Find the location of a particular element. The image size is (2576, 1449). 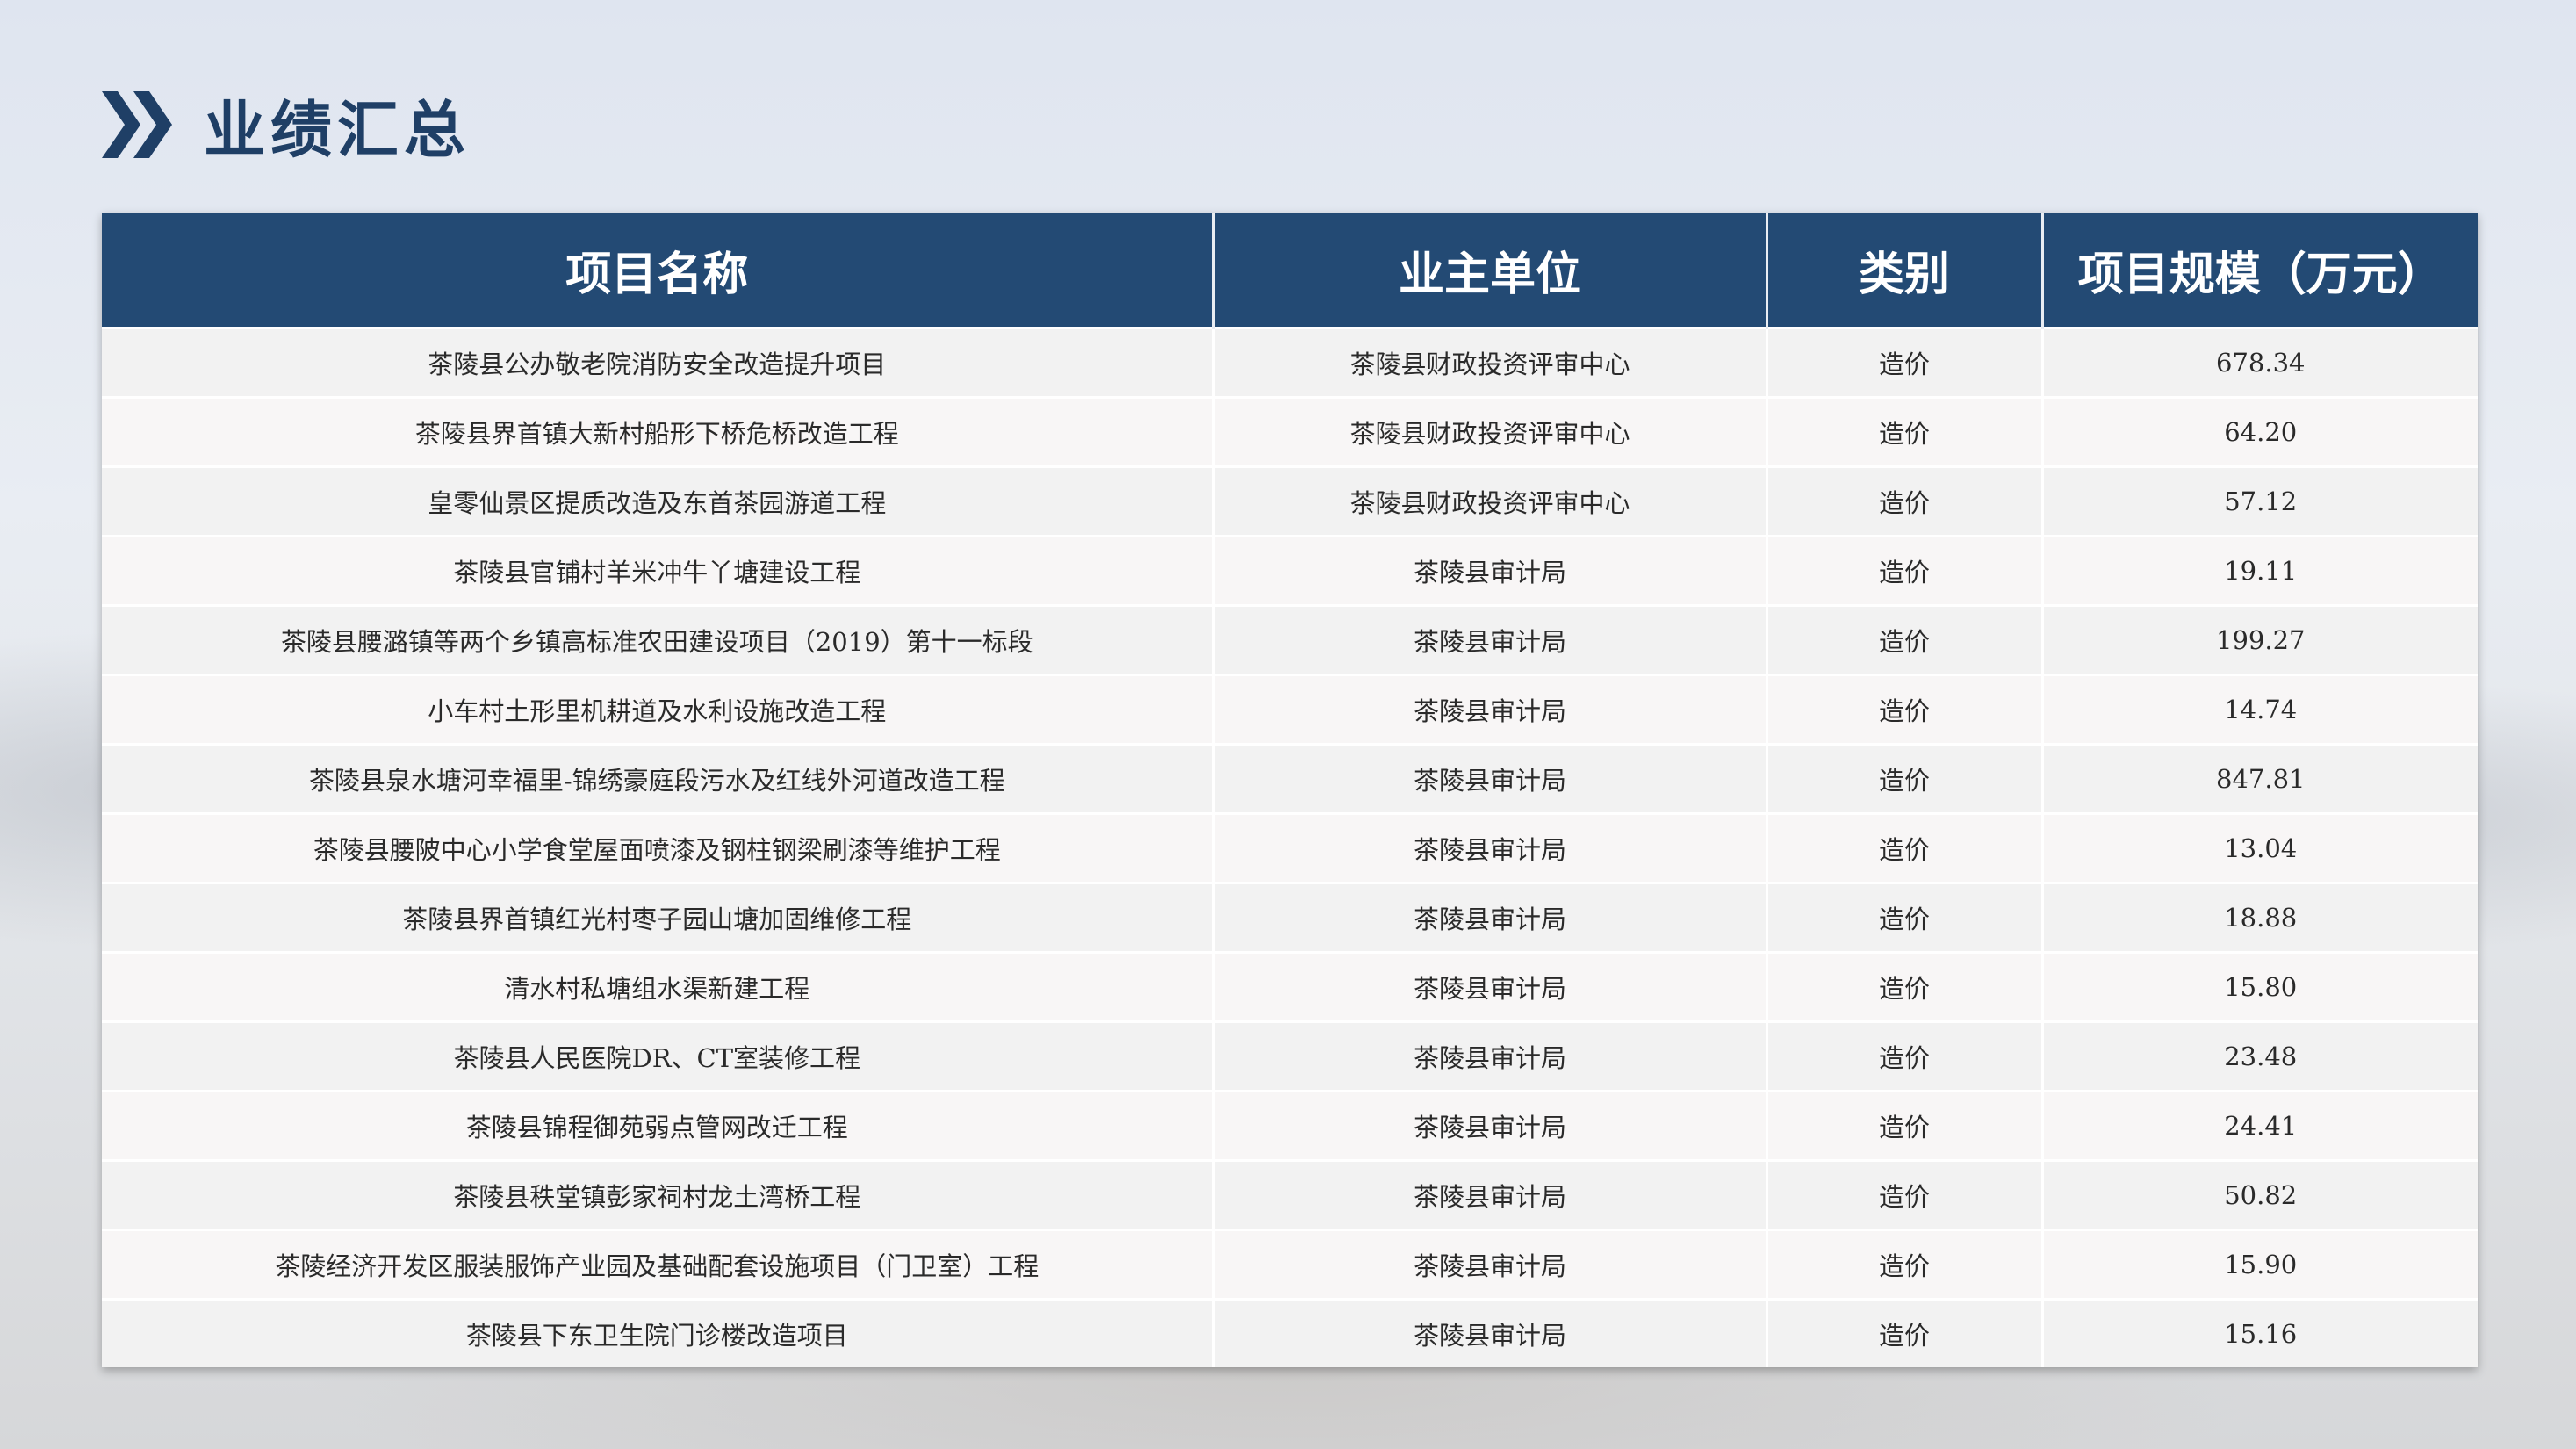

table-row: 茶陵县人民医院DR、CT室装修工程 茶陵县审计局 造价 23.48 is located at coordinates (1290, 1056).